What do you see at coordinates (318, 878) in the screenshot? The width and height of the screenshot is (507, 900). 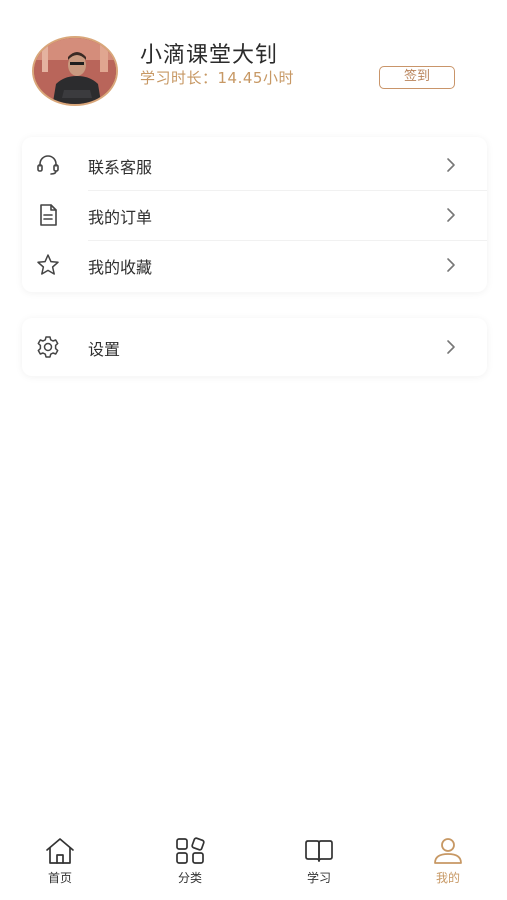 I see `tab-label: 学习` at bounding box center [318, 878].